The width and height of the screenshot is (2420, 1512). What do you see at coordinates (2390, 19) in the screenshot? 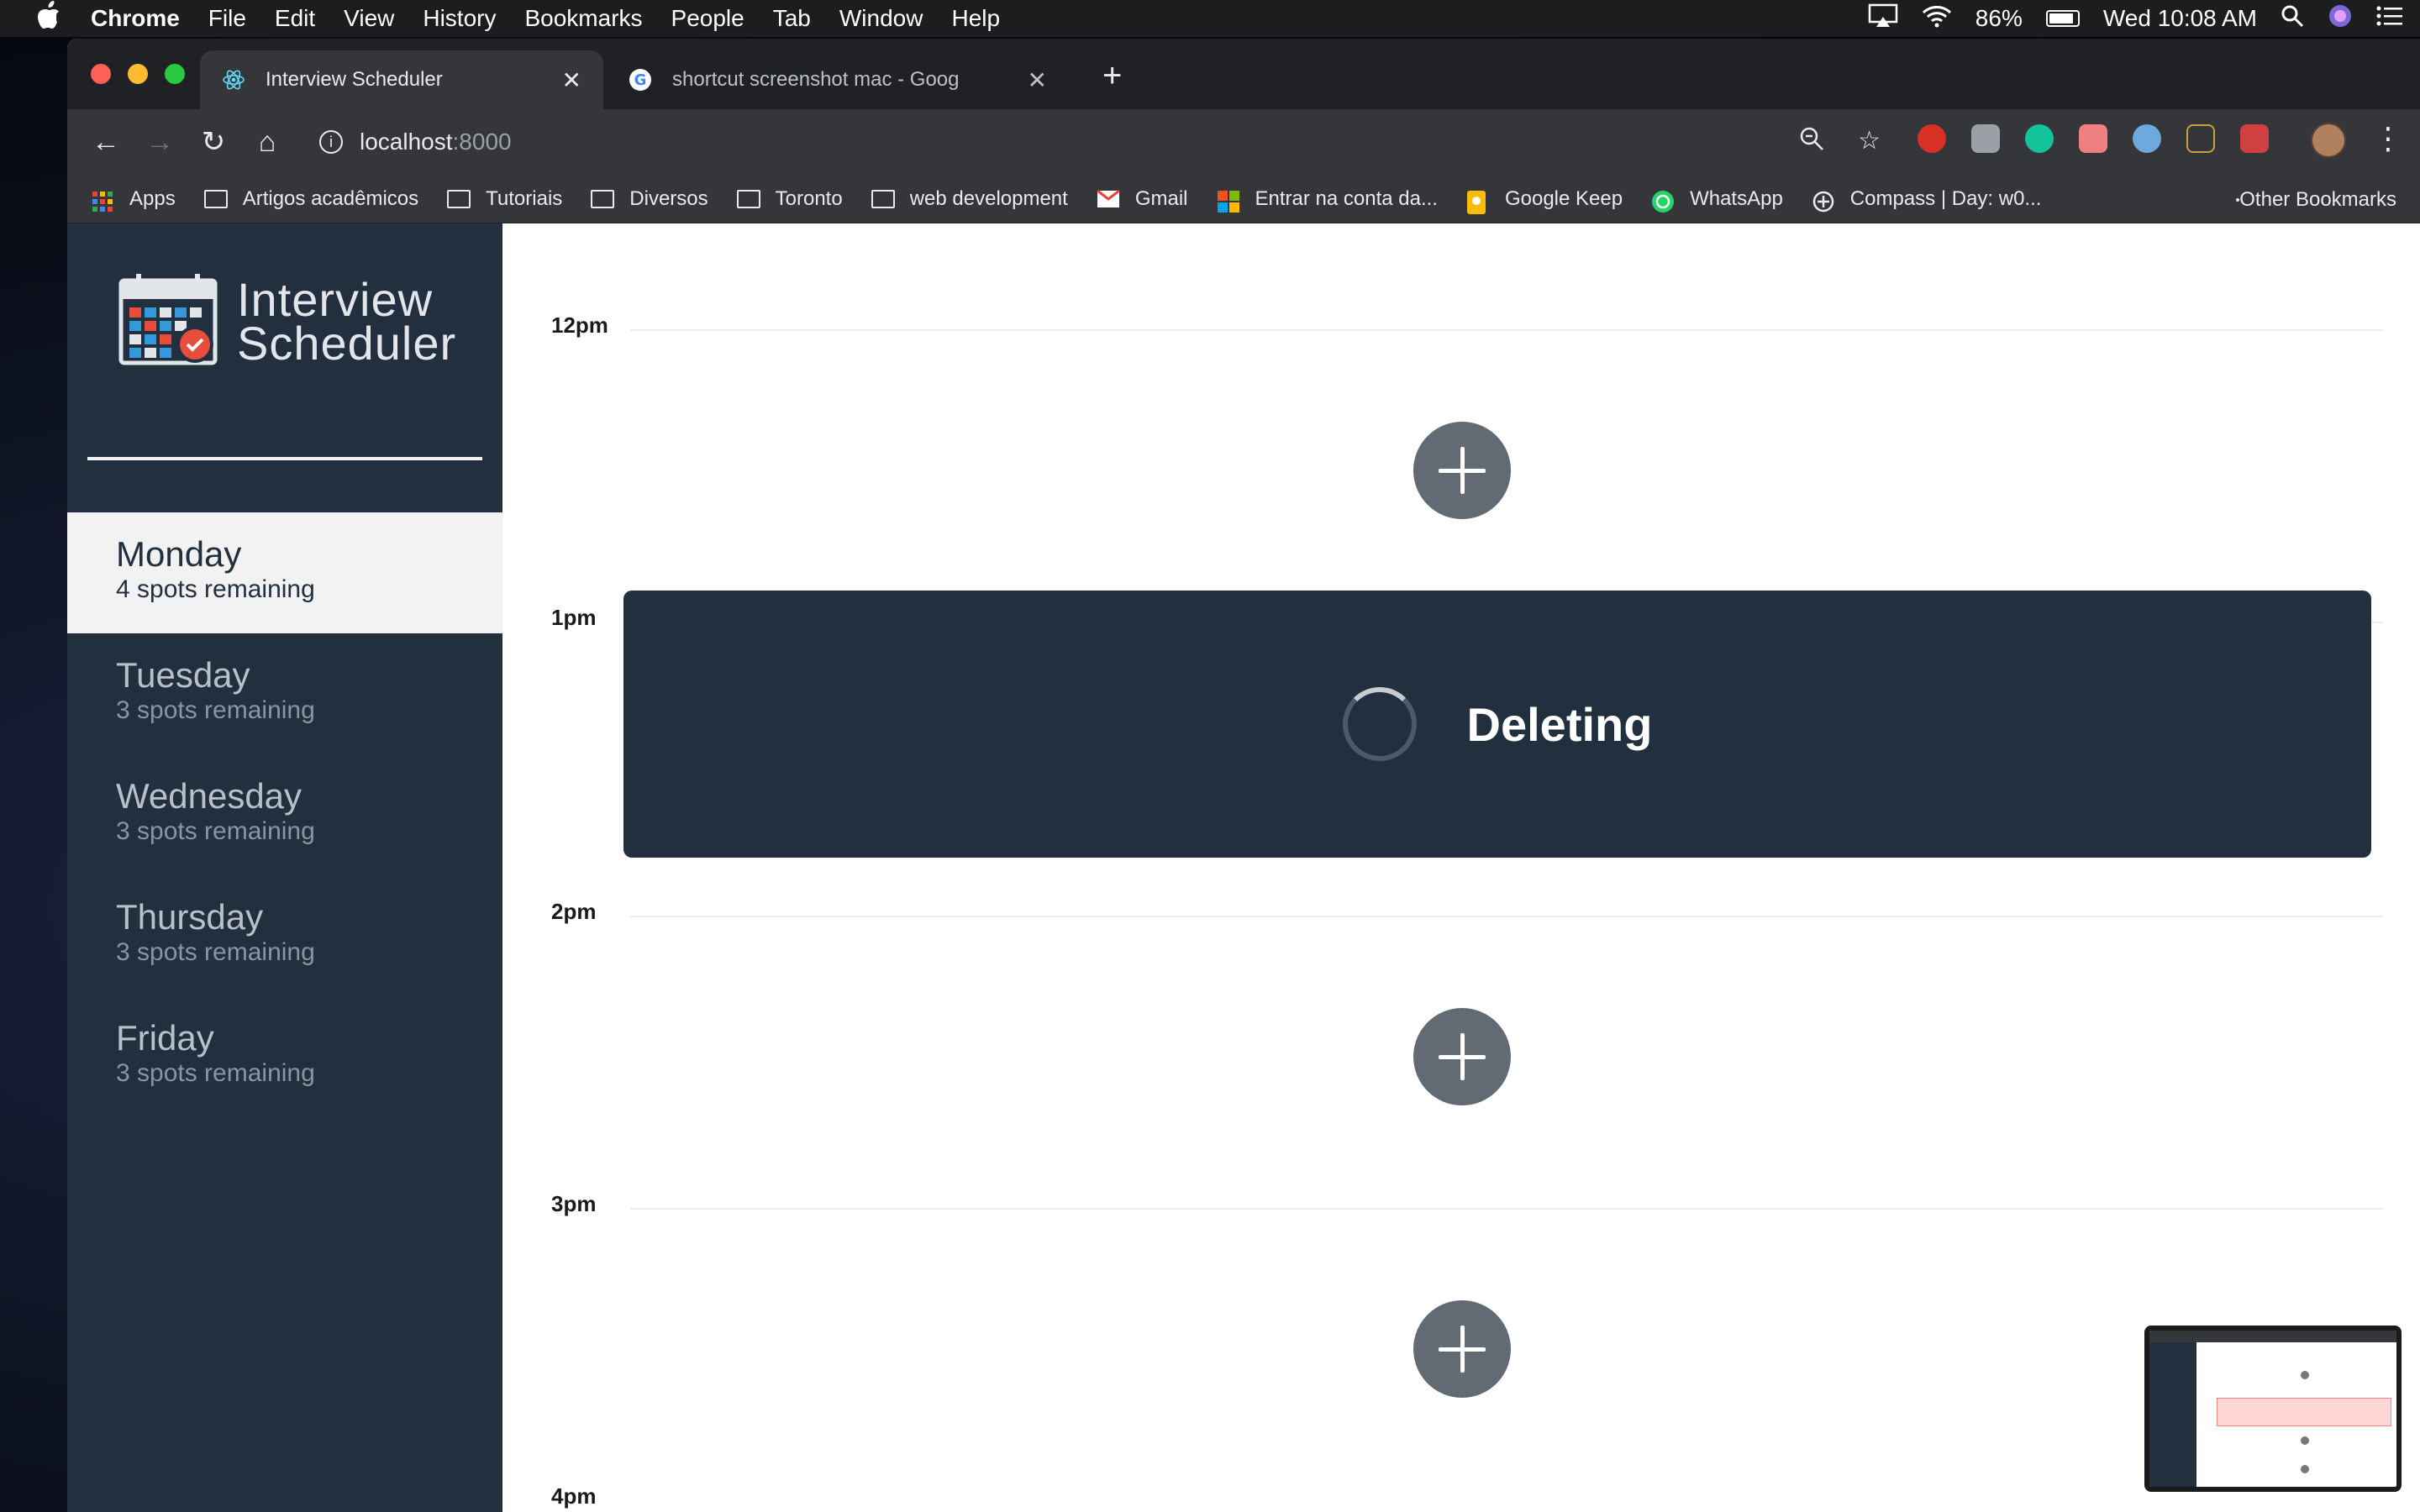
I see `notification-center-icon` at bounding box center [2390, 19].